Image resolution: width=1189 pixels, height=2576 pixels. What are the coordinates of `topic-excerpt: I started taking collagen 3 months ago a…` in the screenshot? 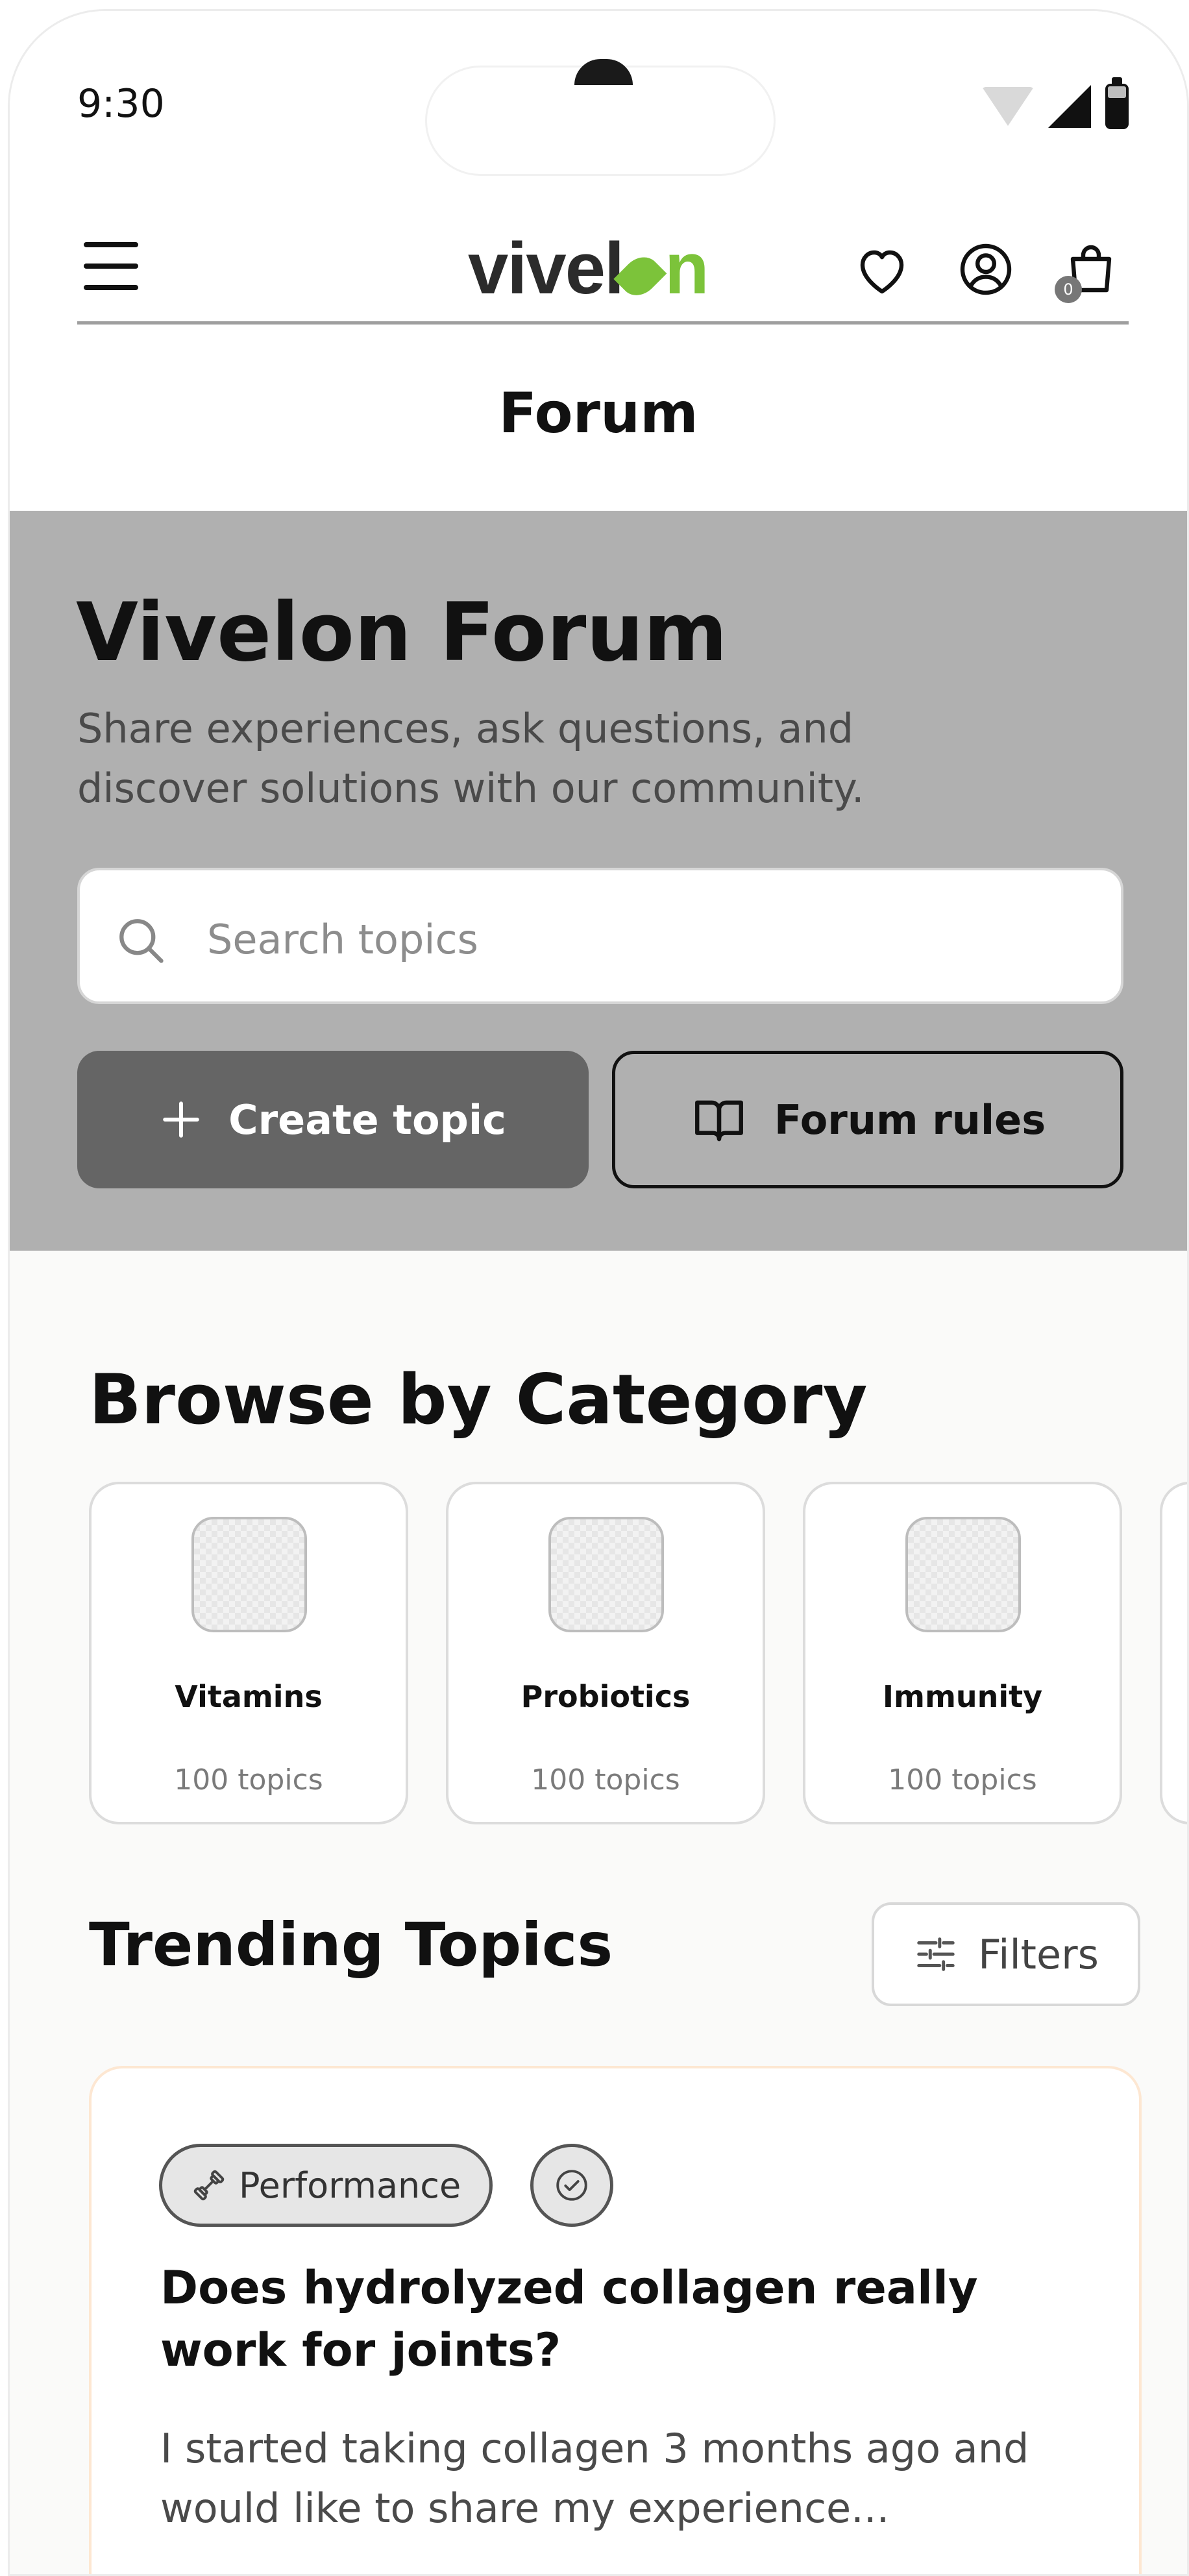 It's located at (594, 2478).